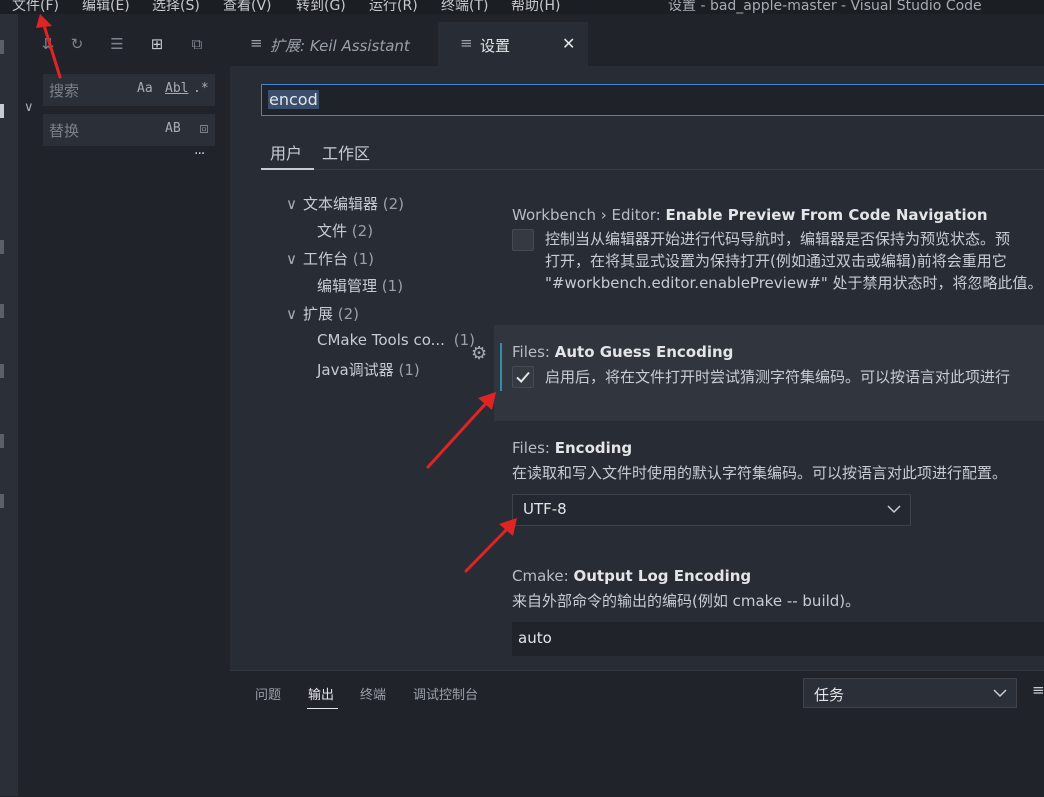 The image size is (1044, 797). What do you see at coordinates (9, 405) in the screenshot?
I see `activity-bar` at bounding box center [9, 405].